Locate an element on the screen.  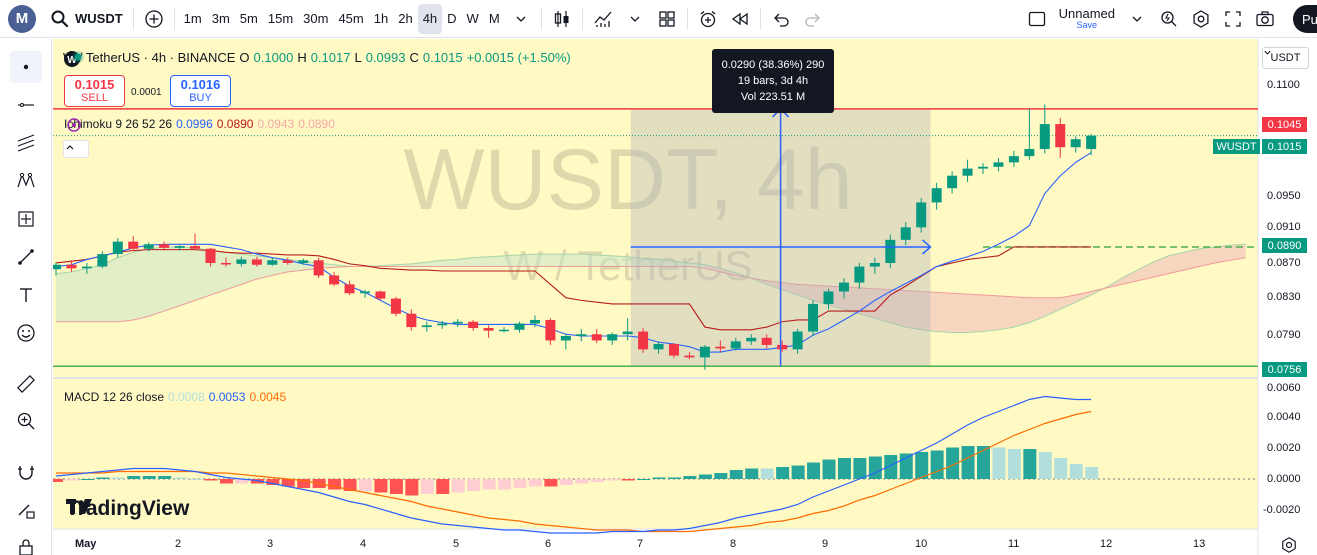
trend-line-tool is located at coordinates (26, 105).